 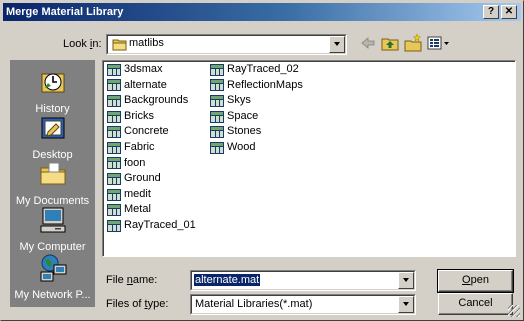 I want to click on look-in-value: matlibs, so click(x=146, y=43).